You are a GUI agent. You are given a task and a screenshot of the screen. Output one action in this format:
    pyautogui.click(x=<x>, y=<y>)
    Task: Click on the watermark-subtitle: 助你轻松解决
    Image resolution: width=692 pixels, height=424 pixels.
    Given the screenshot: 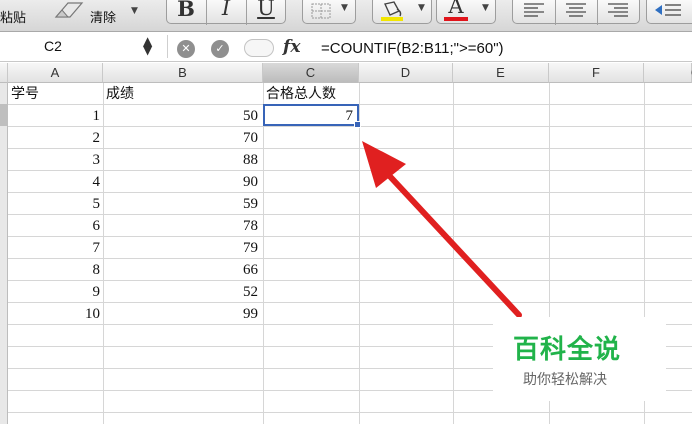 What is the action you would take?
    pyautogui.click(x=565, y=380)
    